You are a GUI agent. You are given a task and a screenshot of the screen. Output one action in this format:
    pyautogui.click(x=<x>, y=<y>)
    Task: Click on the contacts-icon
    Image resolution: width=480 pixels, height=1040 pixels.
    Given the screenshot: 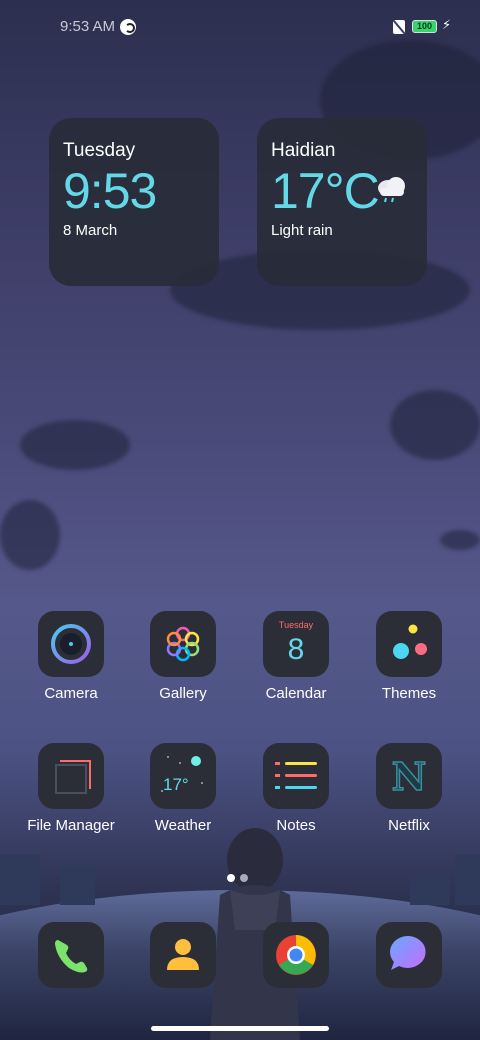 What is the action you would take?
    pyautogui.click(x=183, y=955)
    